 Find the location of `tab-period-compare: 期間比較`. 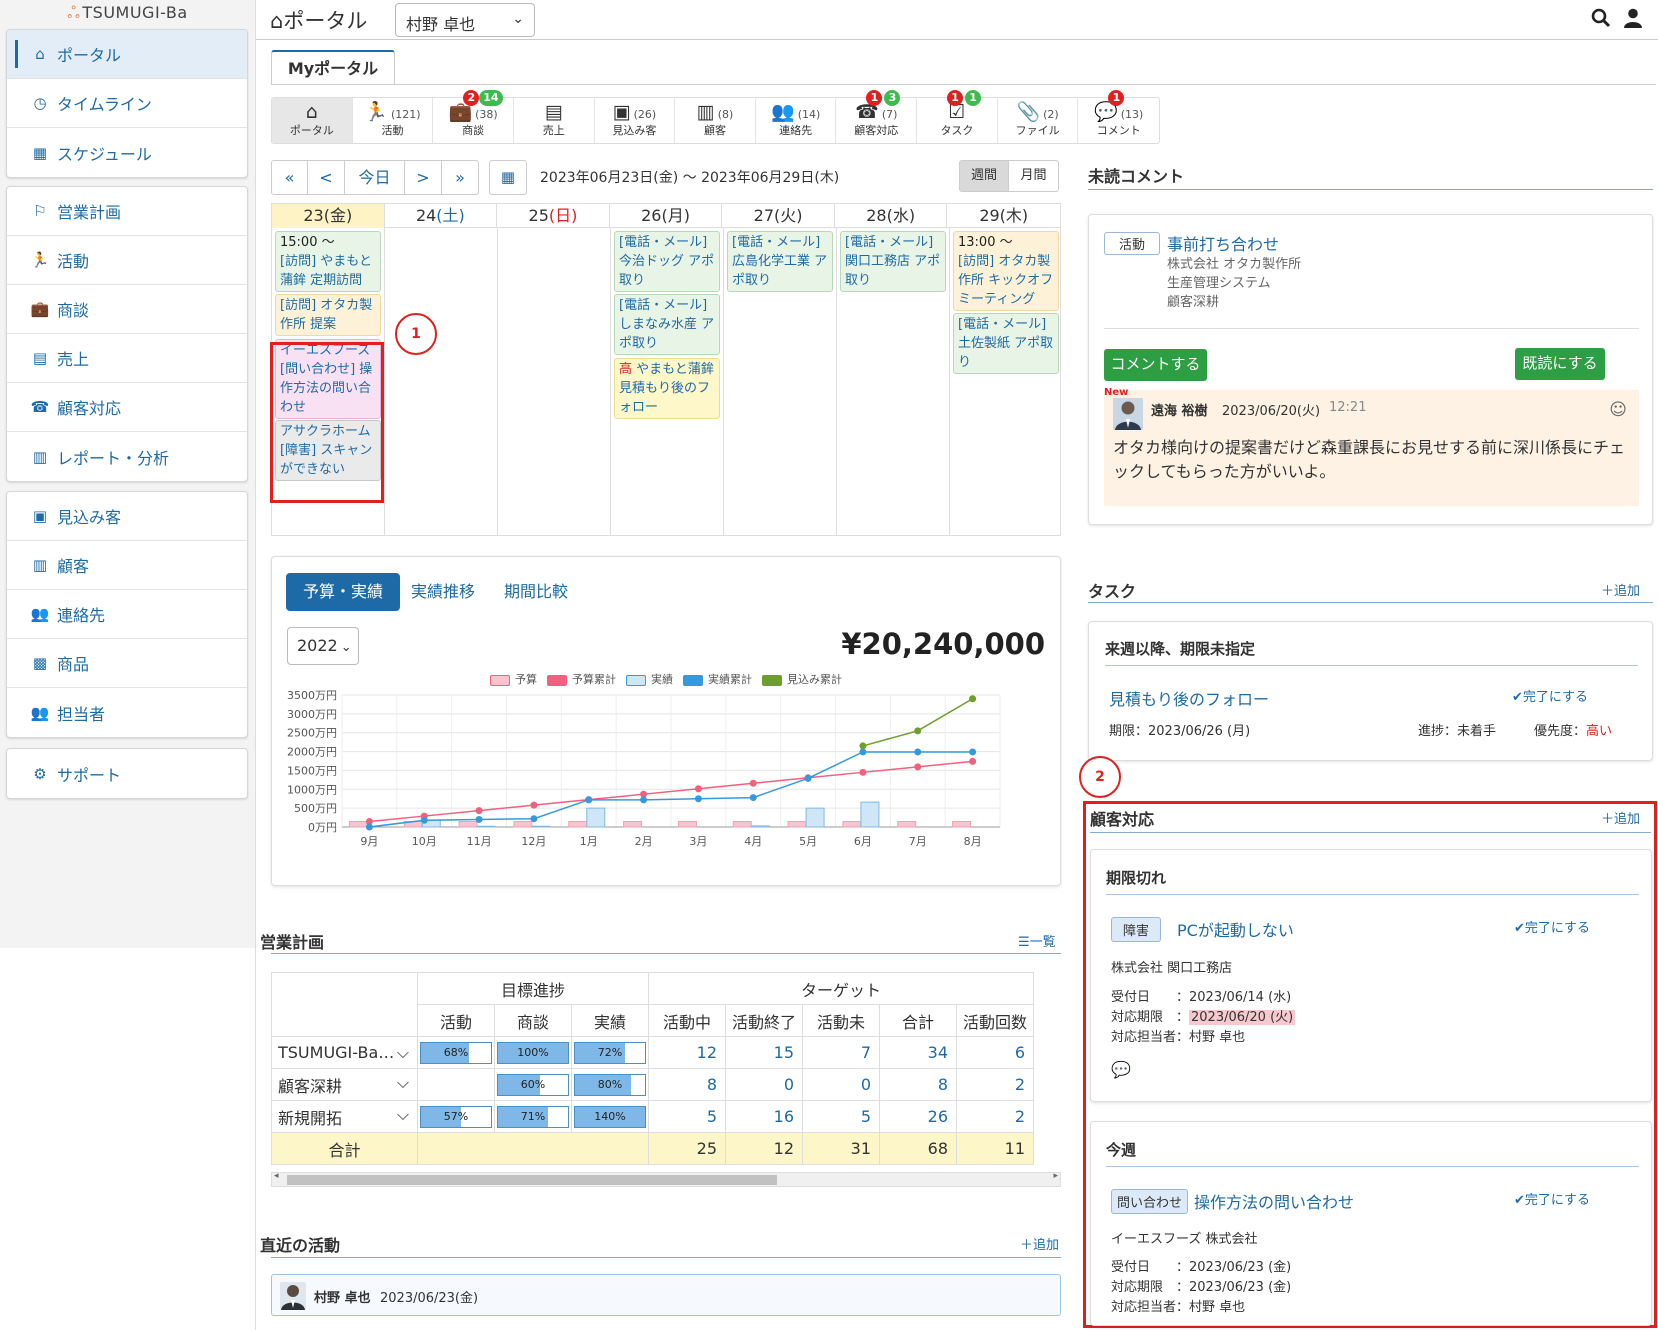

tab-period-compare: 期間比較 is located at coordinates (536, 592).